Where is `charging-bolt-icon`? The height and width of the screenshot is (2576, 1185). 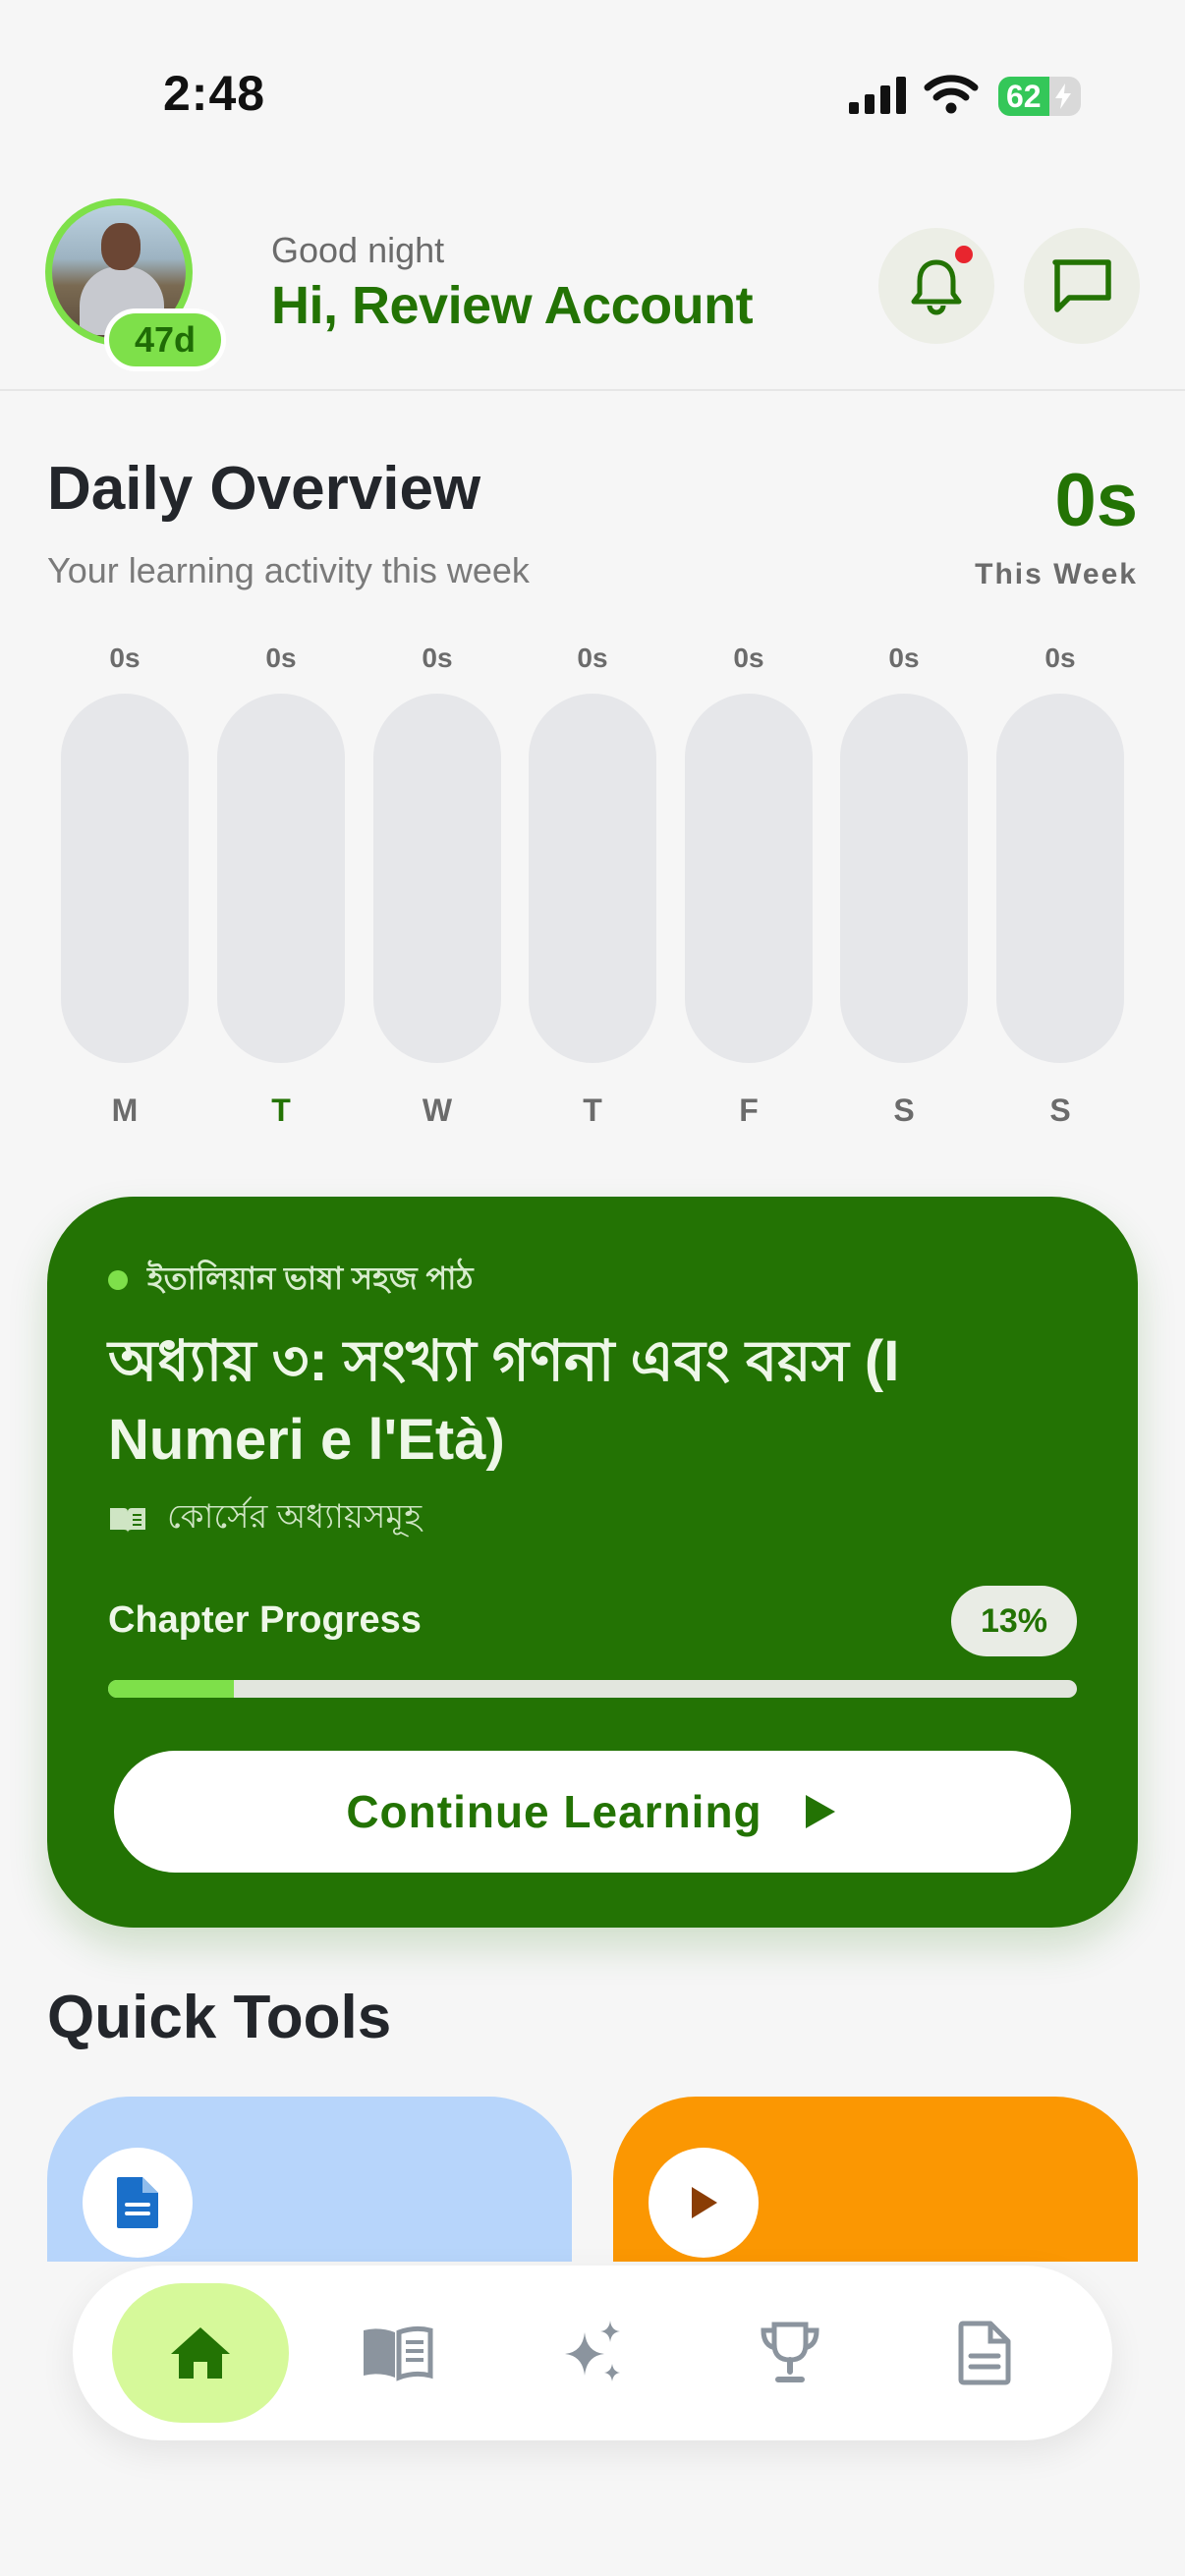
charging-bolt-icon is located at coordinates (1063, 96).